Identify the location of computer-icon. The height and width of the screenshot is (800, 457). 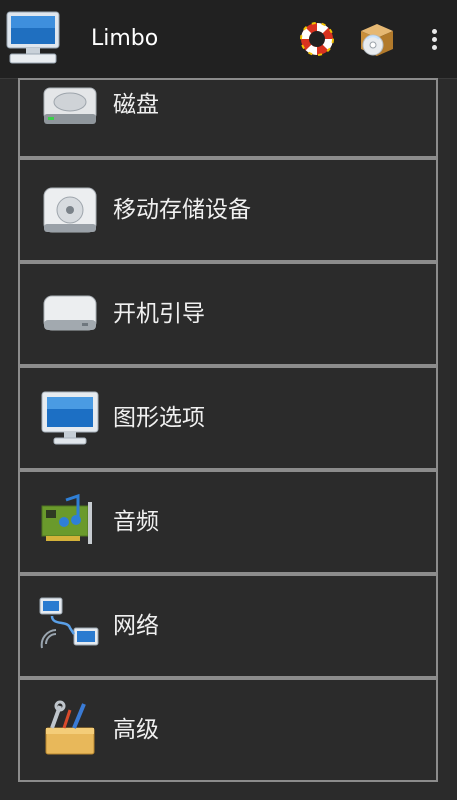
(33, 38).